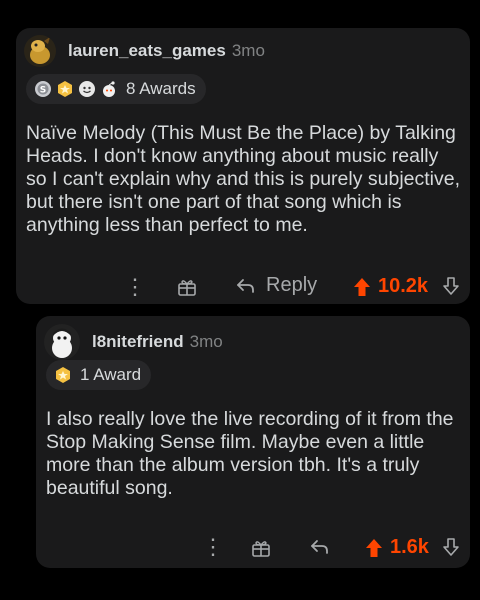 The height and width of the screenshot is (600, 480). I want to click on reply-label: Reply, so click(292, 285).